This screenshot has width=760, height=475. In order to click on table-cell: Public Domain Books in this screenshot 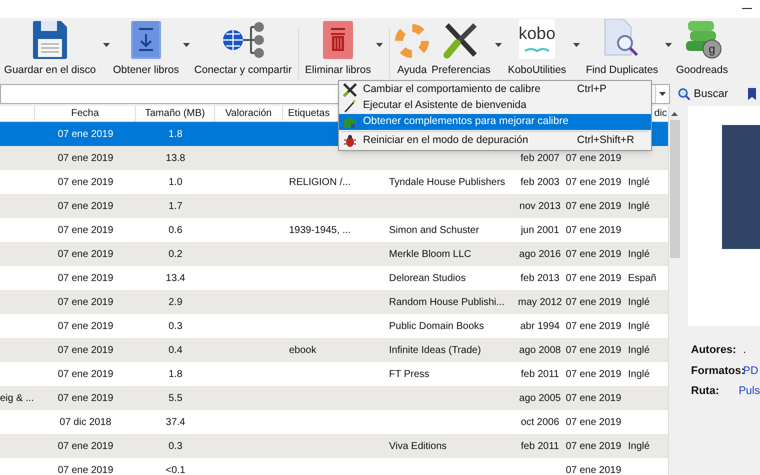, I will do `click(436, 326)`.